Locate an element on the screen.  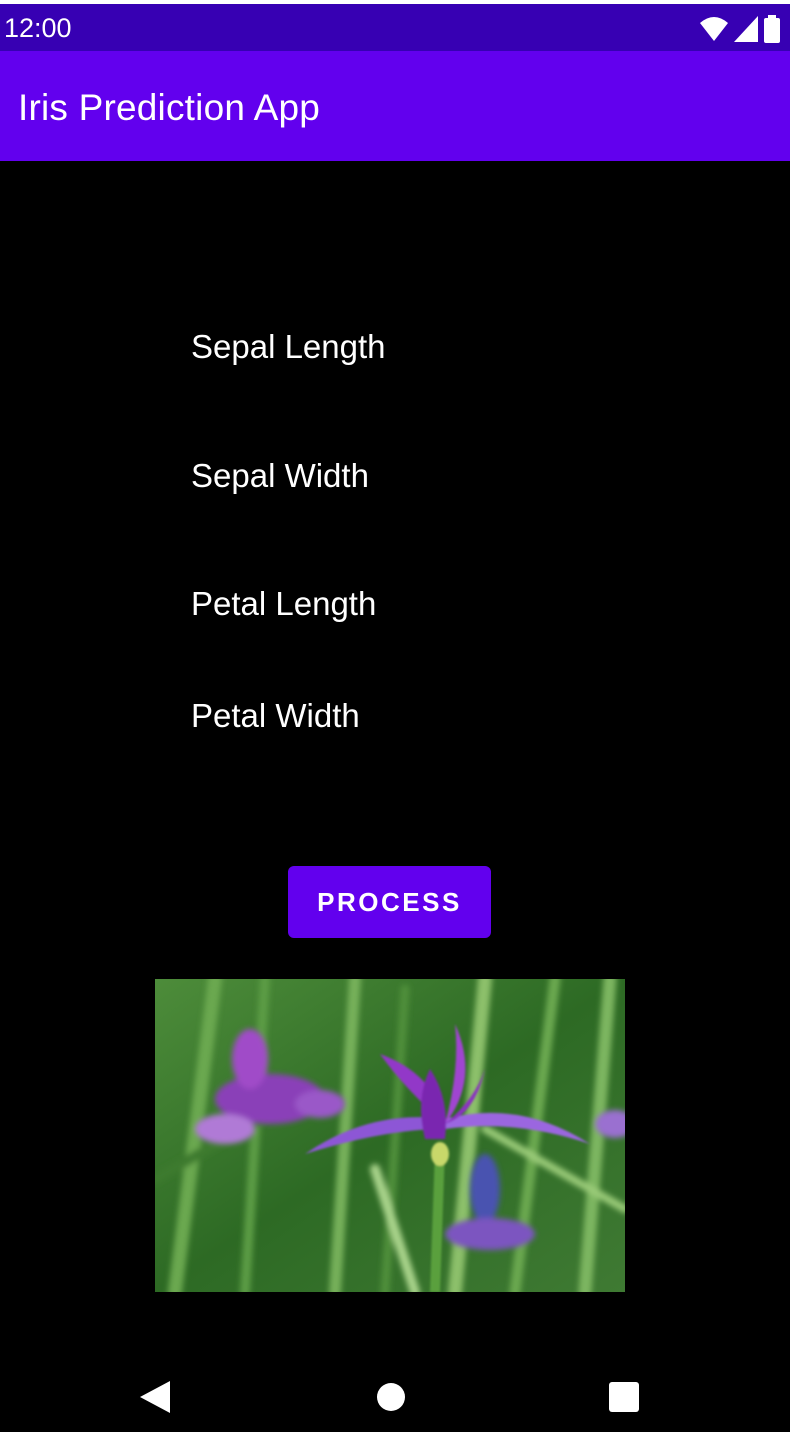
app-bar: Iris Prediction App is located at coordinates (395, 106).